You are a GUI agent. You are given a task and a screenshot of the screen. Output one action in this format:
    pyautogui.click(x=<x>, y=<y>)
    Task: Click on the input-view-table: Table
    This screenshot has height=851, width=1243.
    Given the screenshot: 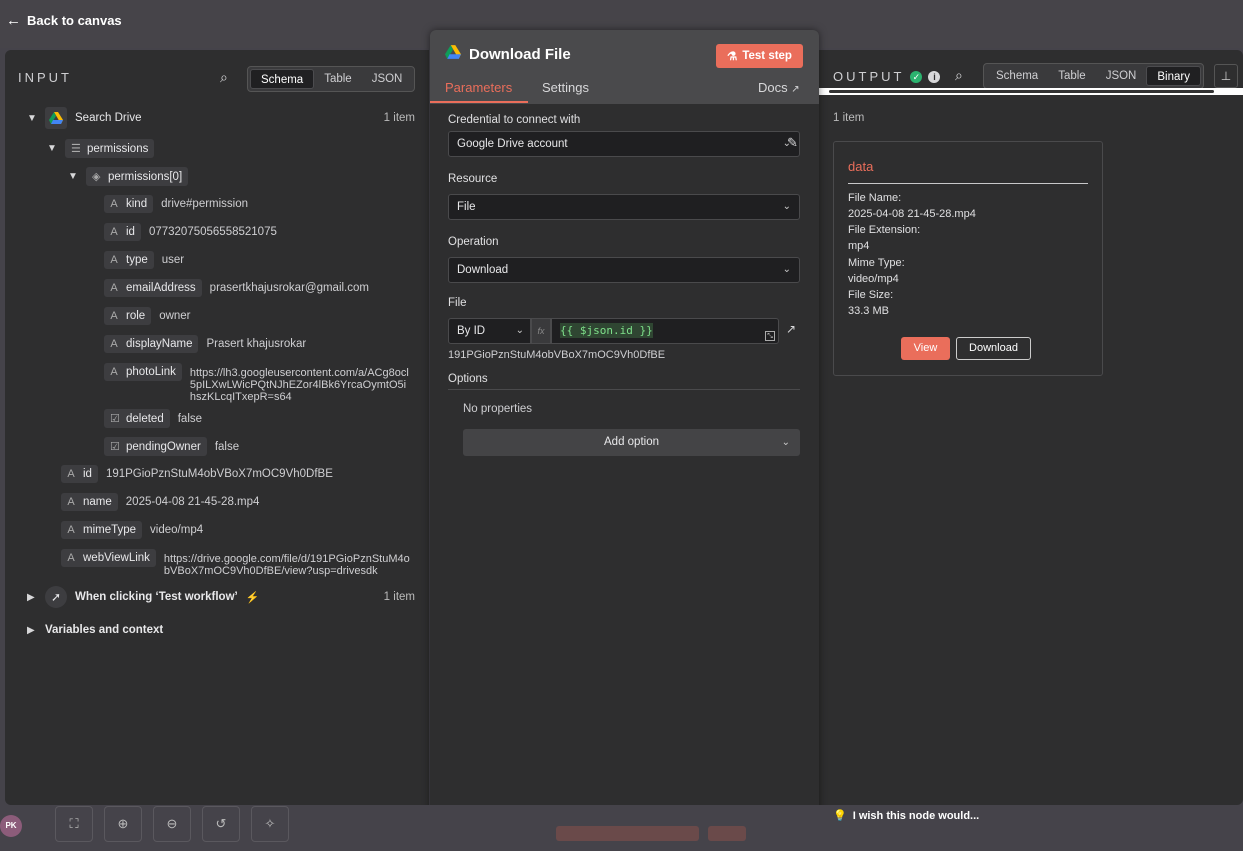 What is the action you would take?
    pyautogui.click(x=338, y=79)
    